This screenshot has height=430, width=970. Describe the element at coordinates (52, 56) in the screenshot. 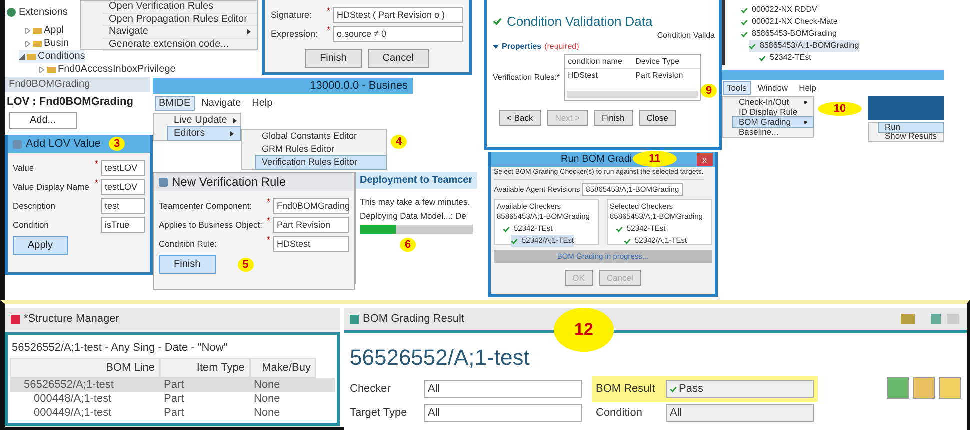

I see `tree-item: Conditions` at that location.